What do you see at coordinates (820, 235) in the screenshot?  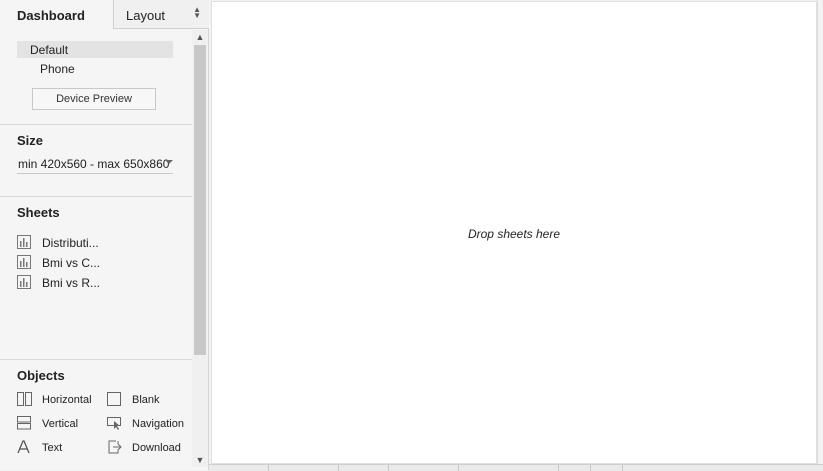 I see `right-edge-strip` at bounding box center [820, 235].